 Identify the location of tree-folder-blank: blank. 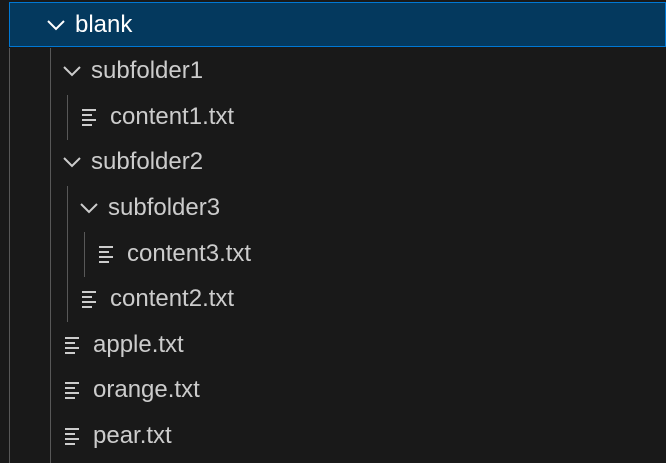
(337, 24).